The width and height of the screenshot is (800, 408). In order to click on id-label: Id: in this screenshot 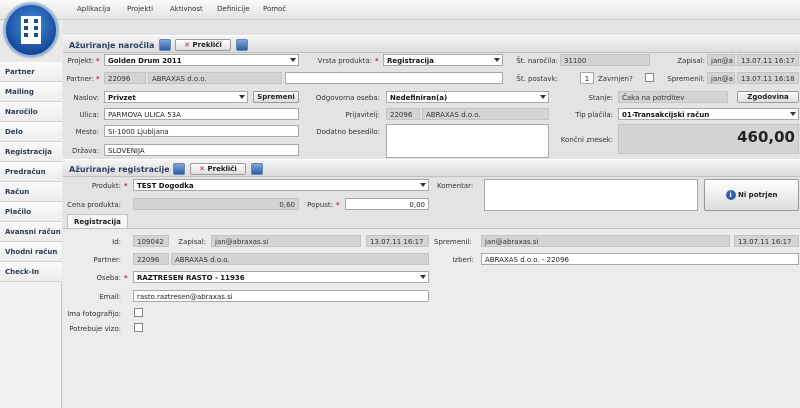, I will do `click(116, 242)`.